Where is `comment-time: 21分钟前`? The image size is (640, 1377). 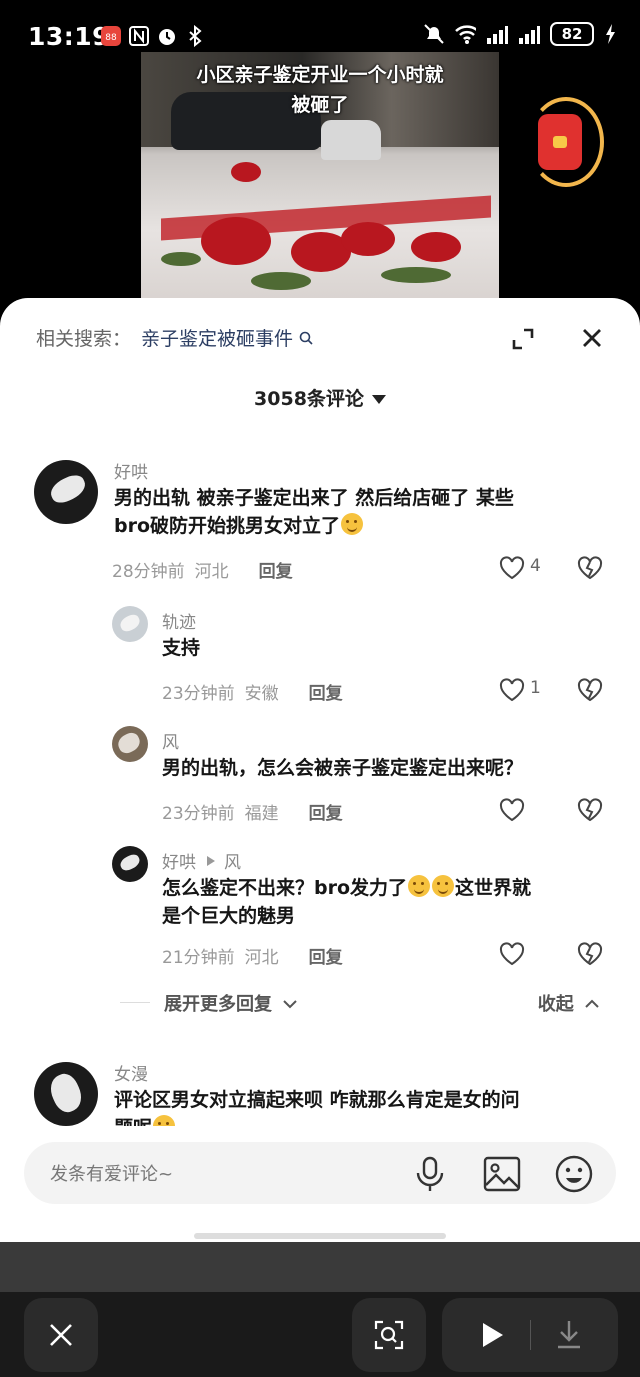 comment-time: 21分钟前 is located at coordinates (198, 958).